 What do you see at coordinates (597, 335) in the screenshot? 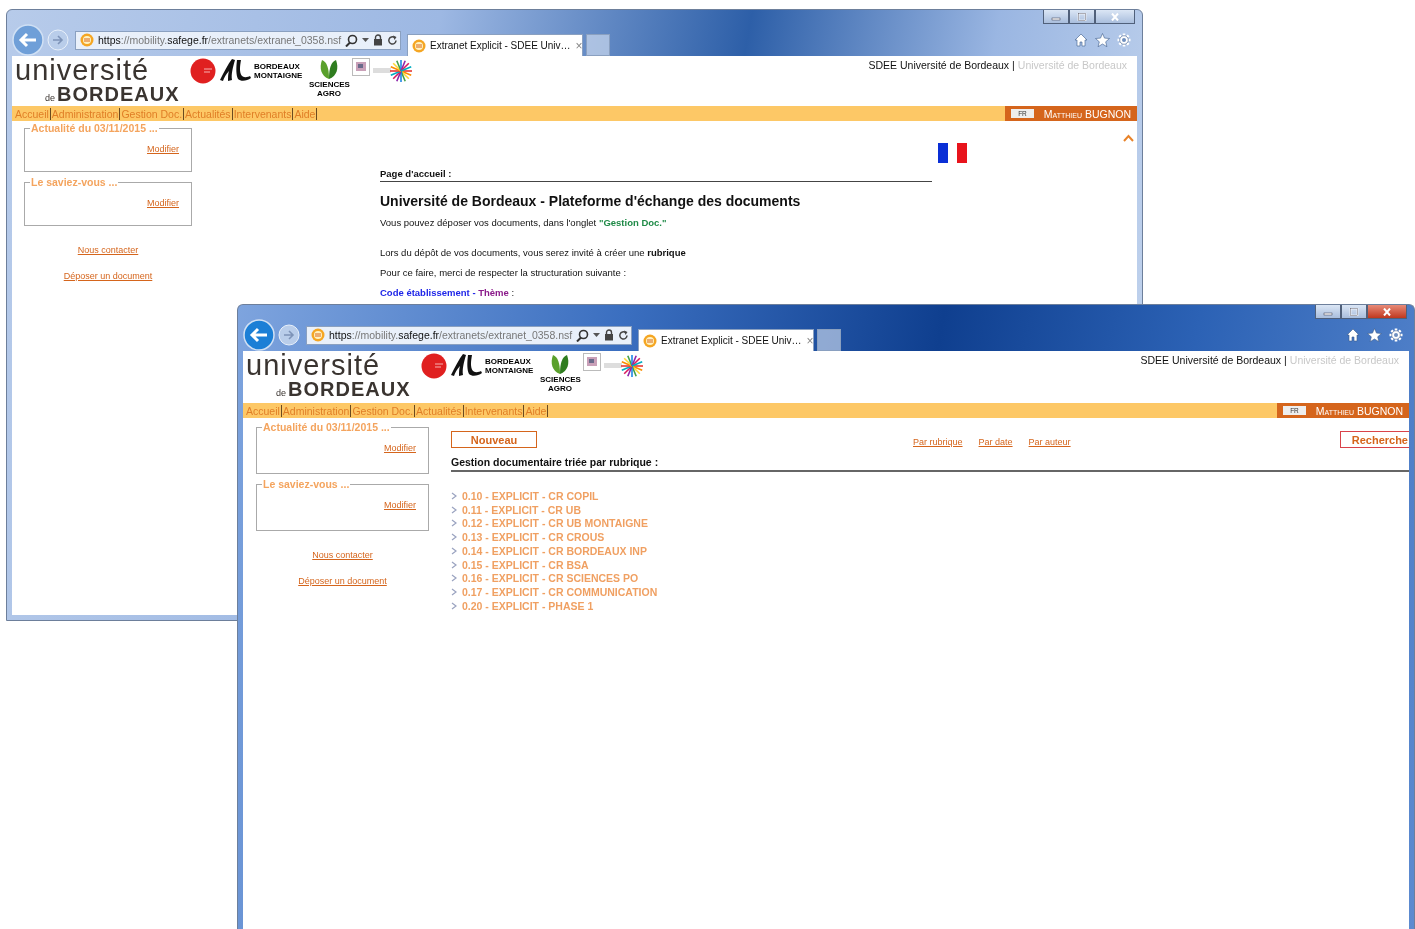
I see `caret-icon` at bounding box center [597, 335].